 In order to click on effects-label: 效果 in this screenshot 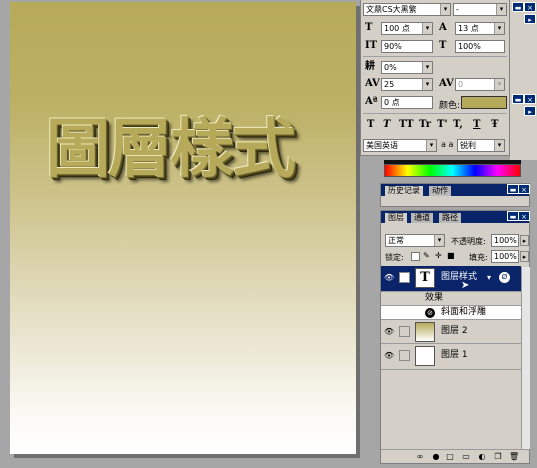, I will do `click(434, 298)`.